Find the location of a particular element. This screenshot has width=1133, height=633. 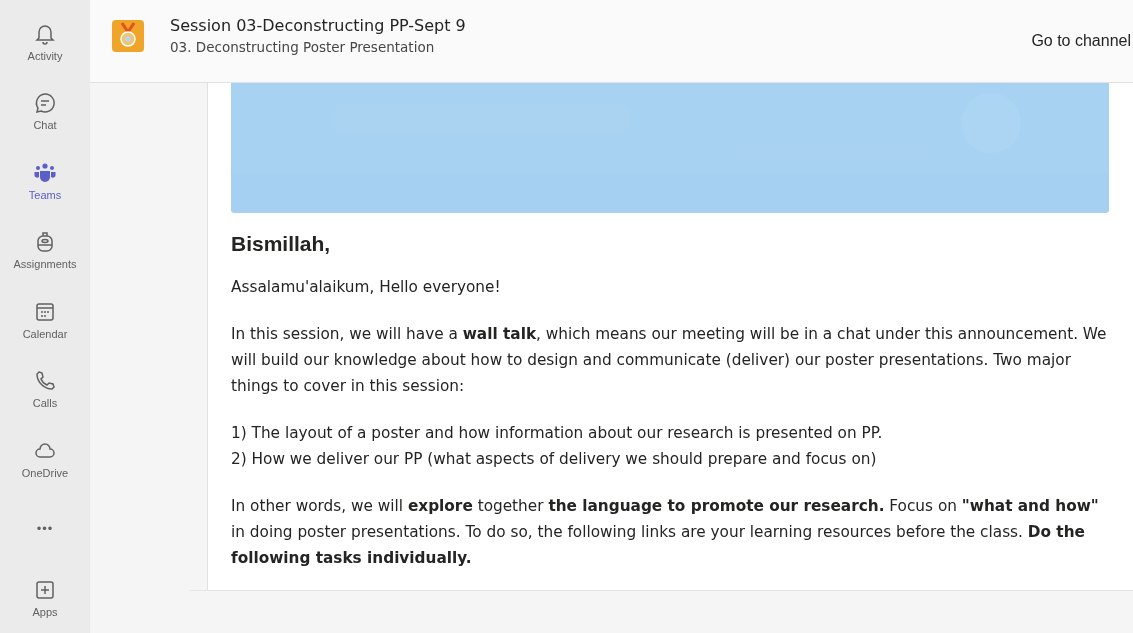

channel-subtitle: 03. Deconstructing Poster Presentation is located at coordinates (303, 46).